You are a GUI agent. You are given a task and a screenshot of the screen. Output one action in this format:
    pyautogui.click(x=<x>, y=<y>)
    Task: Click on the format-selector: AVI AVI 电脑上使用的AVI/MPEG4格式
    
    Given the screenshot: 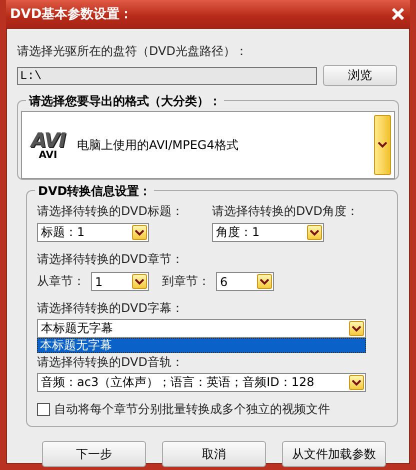 What is the action you would take?
    pyautogui.click(x=208, y=145)
    